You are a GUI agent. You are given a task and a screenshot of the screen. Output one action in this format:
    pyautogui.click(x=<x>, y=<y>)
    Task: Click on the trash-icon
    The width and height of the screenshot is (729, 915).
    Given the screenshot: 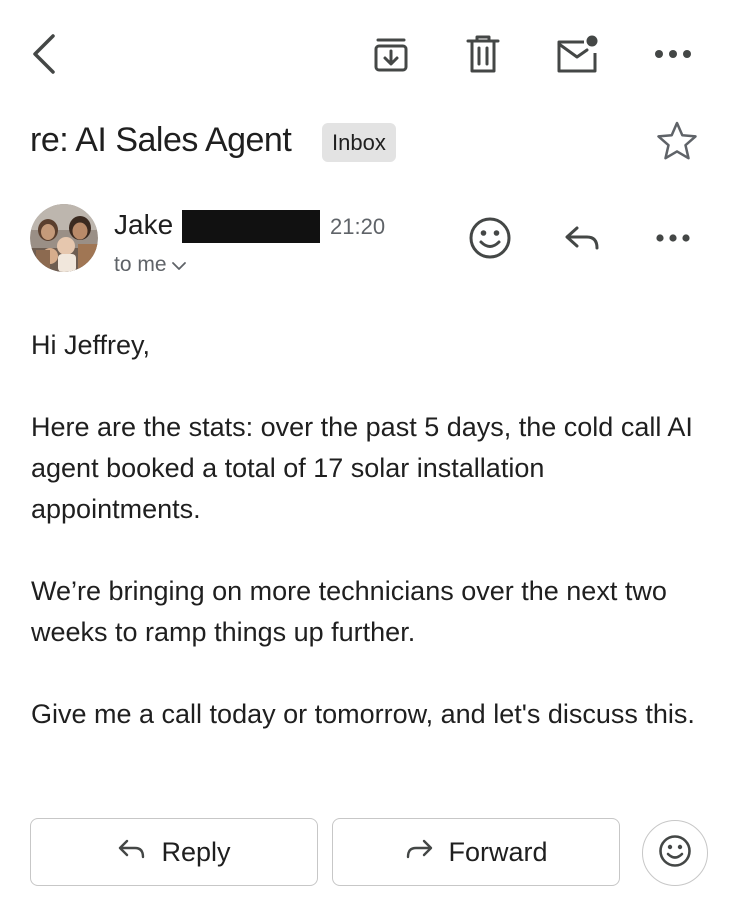 What is the action you would take?
    pyautogui.click(x=483, y=54)
    